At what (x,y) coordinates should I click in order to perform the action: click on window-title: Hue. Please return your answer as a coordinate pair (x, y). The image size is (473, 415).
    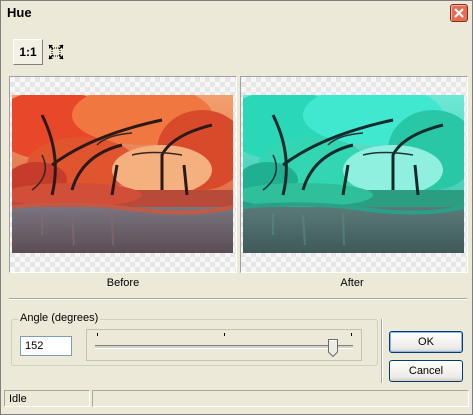
    Looking at the image, I should click on (19, 12).